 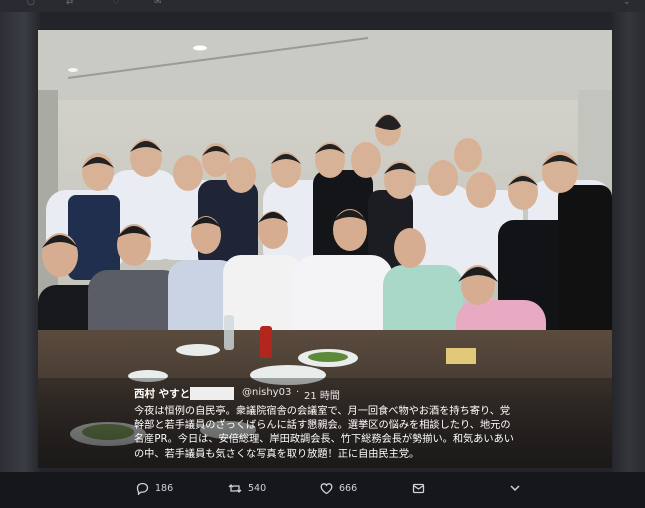 What do you see at coordinates (628, 242) in the screenshot?
I see `blurred-background-right` at bounding box center [628, 242].